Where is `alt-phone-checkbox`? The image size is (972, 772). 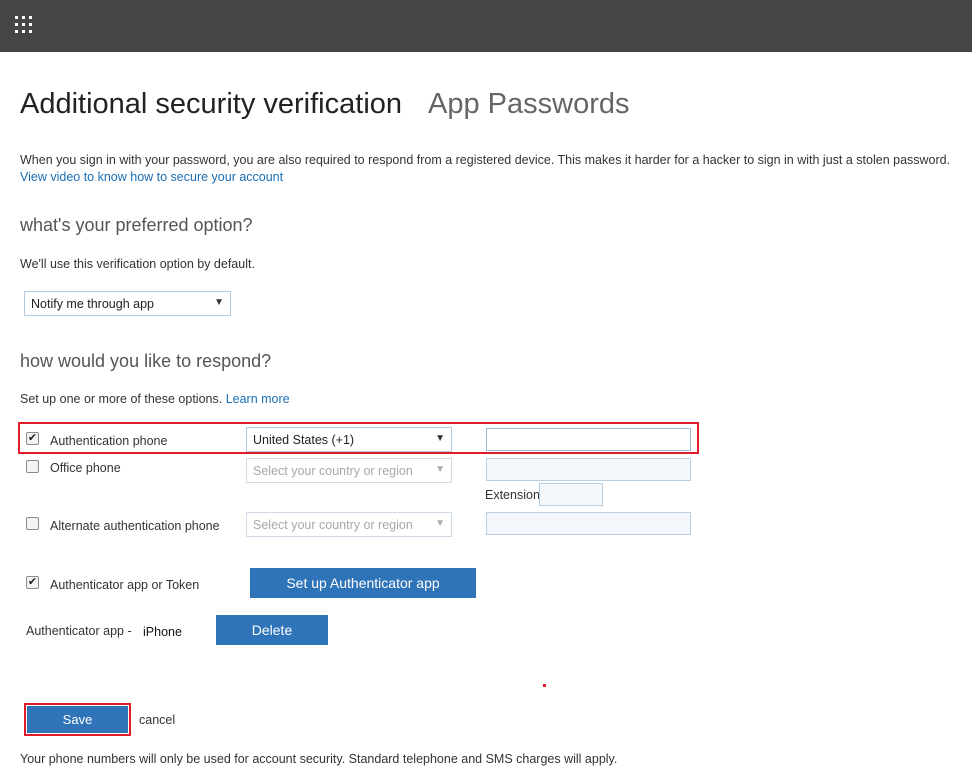
alt-phone-checkbox is located at coordinates (32, 523).